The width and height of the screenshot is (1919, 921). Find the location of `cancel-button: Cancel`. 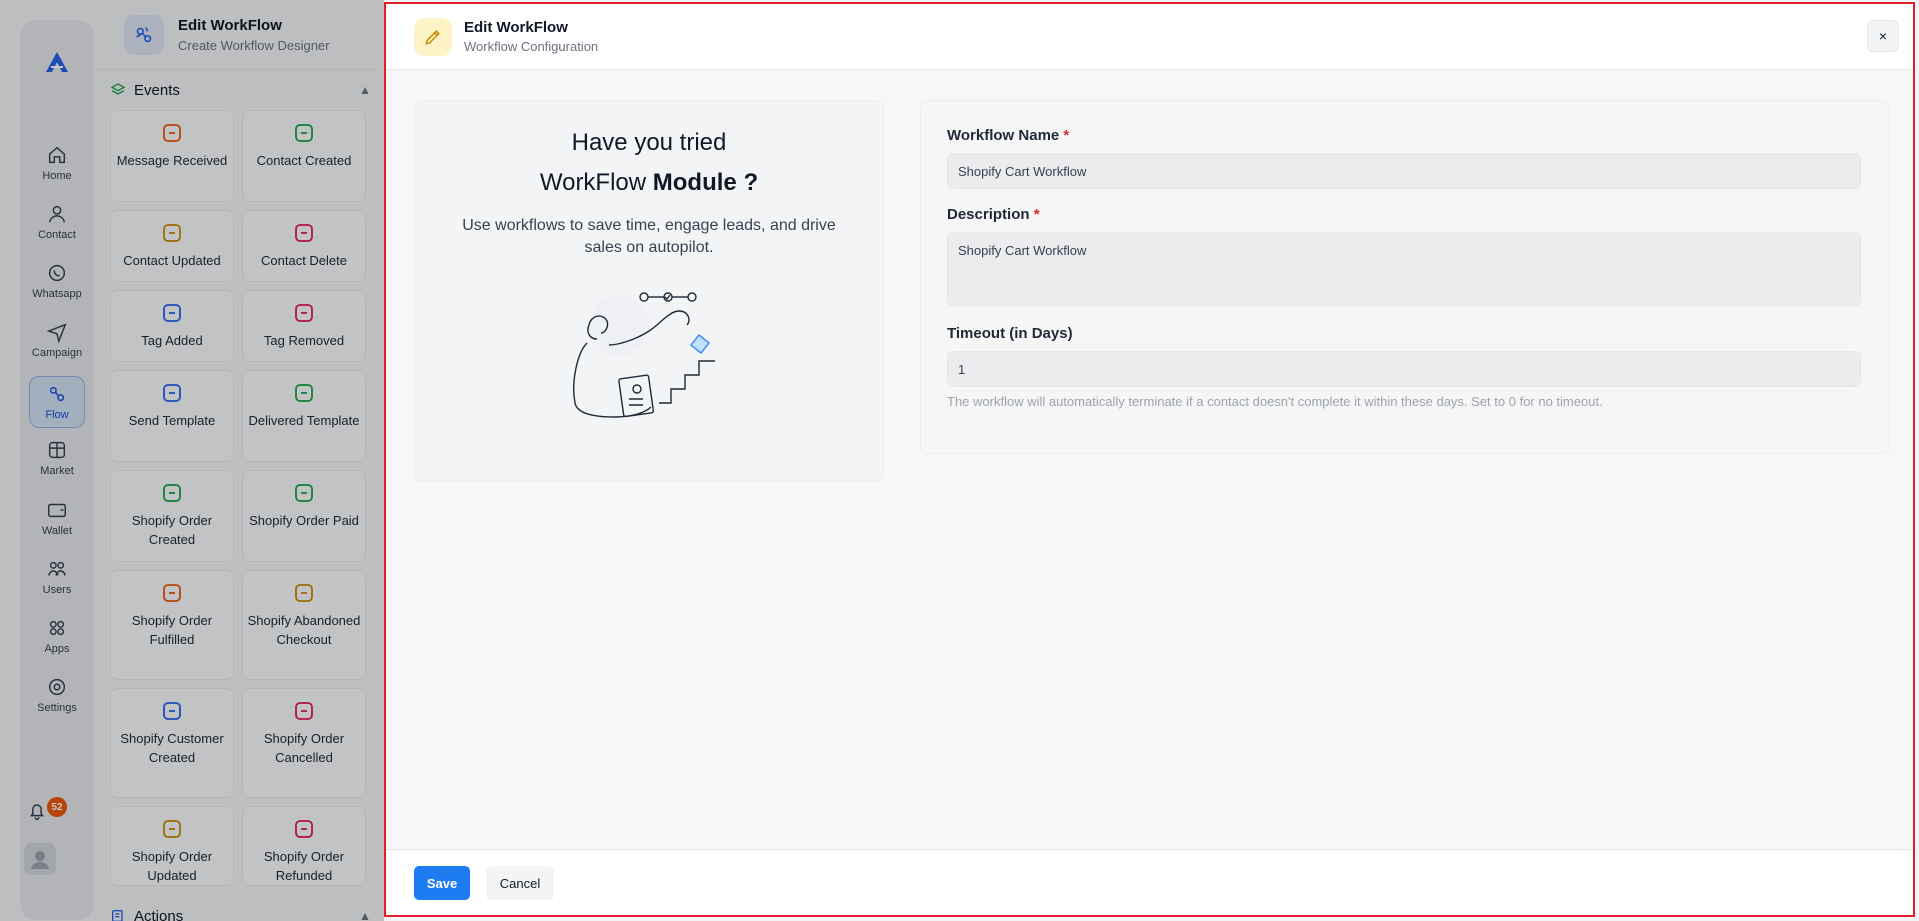

cancel-button: Cancel is located at coordinates (520, 883).